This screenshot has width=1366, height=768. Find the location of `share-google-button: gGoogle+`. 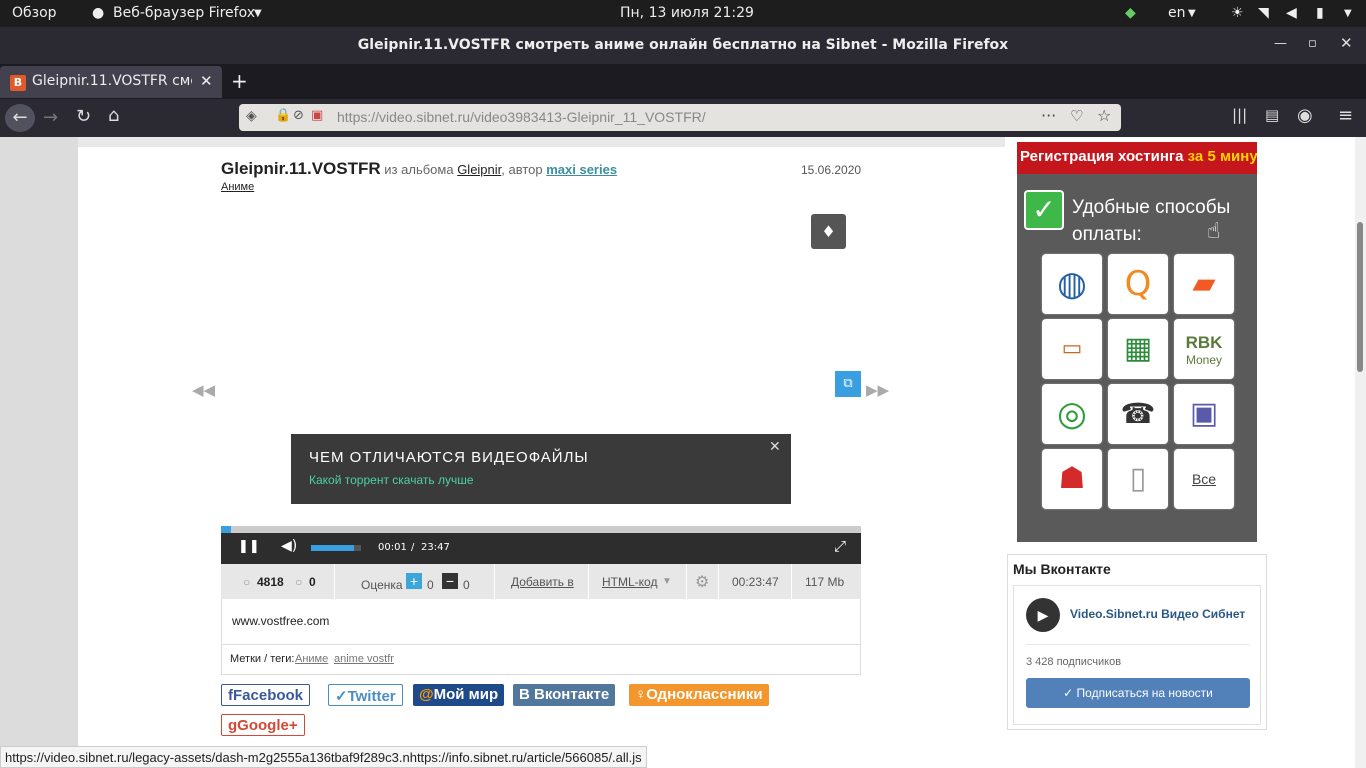

share-google-button: gGoogle+ is located at coordinates (263, 725).